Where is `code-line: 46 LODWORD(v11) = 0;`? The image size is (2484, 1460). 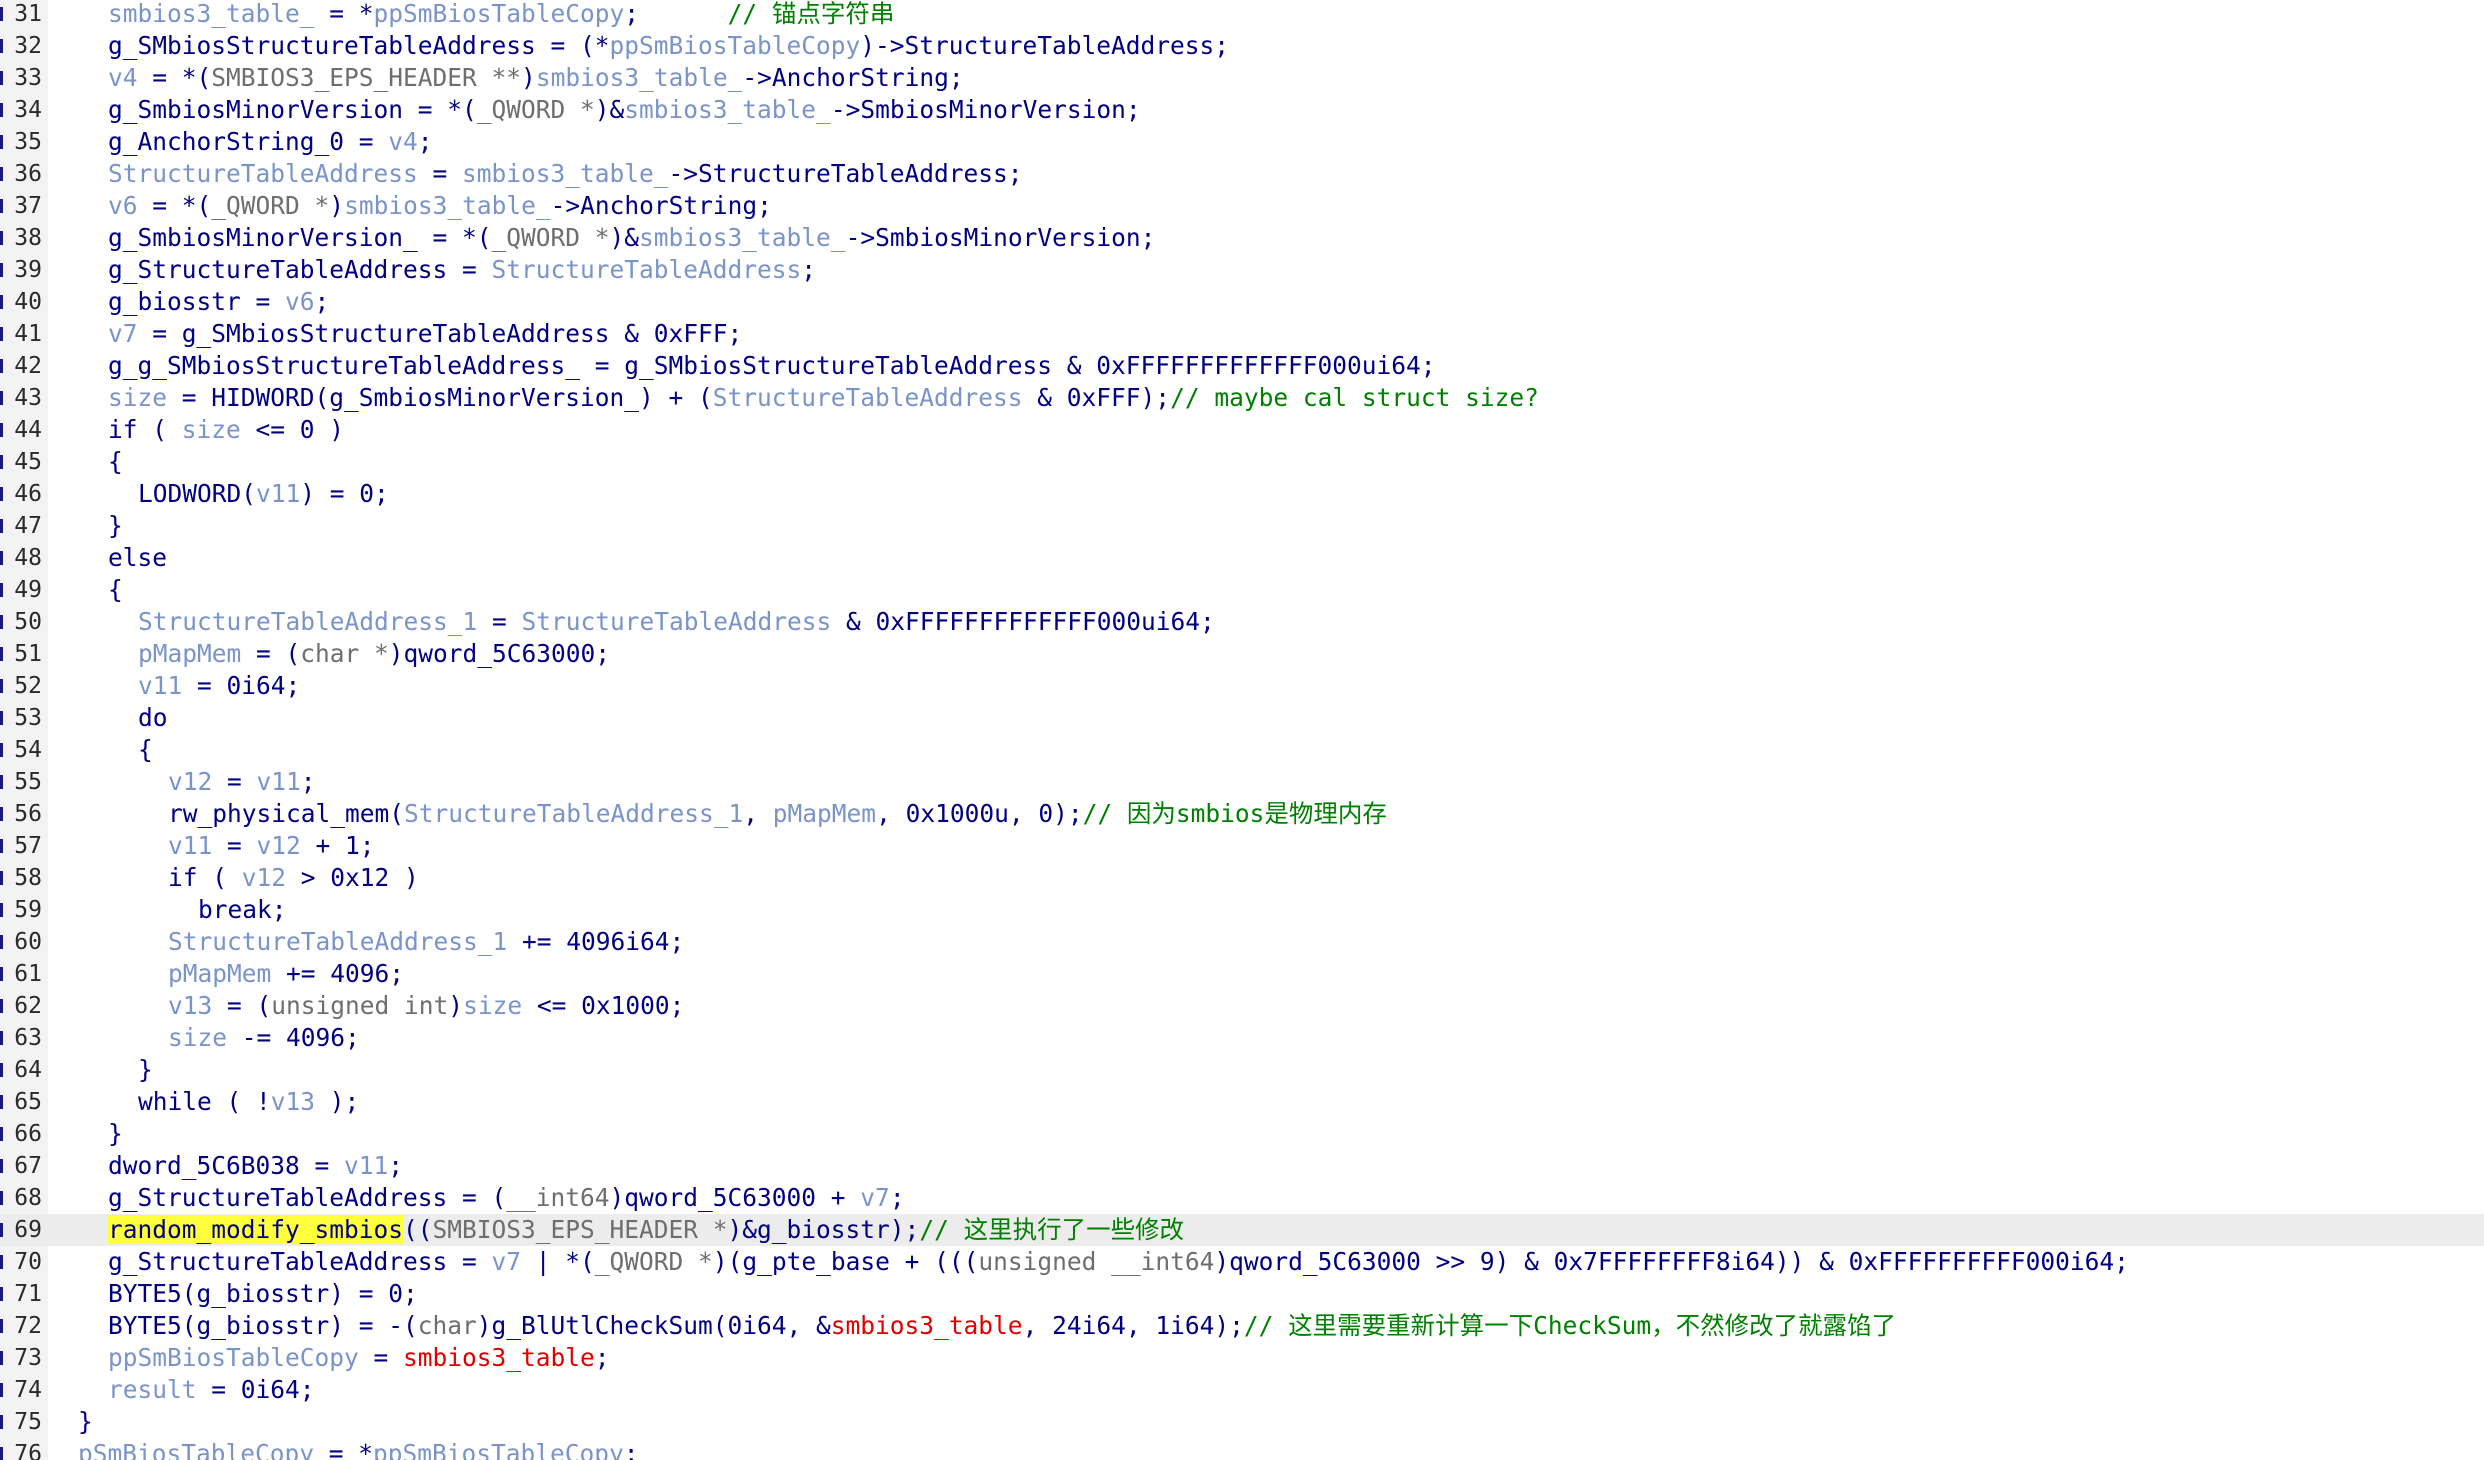 code-line: 46 LODWORD(v11) = 0; is located at coordinates (1242, 494).